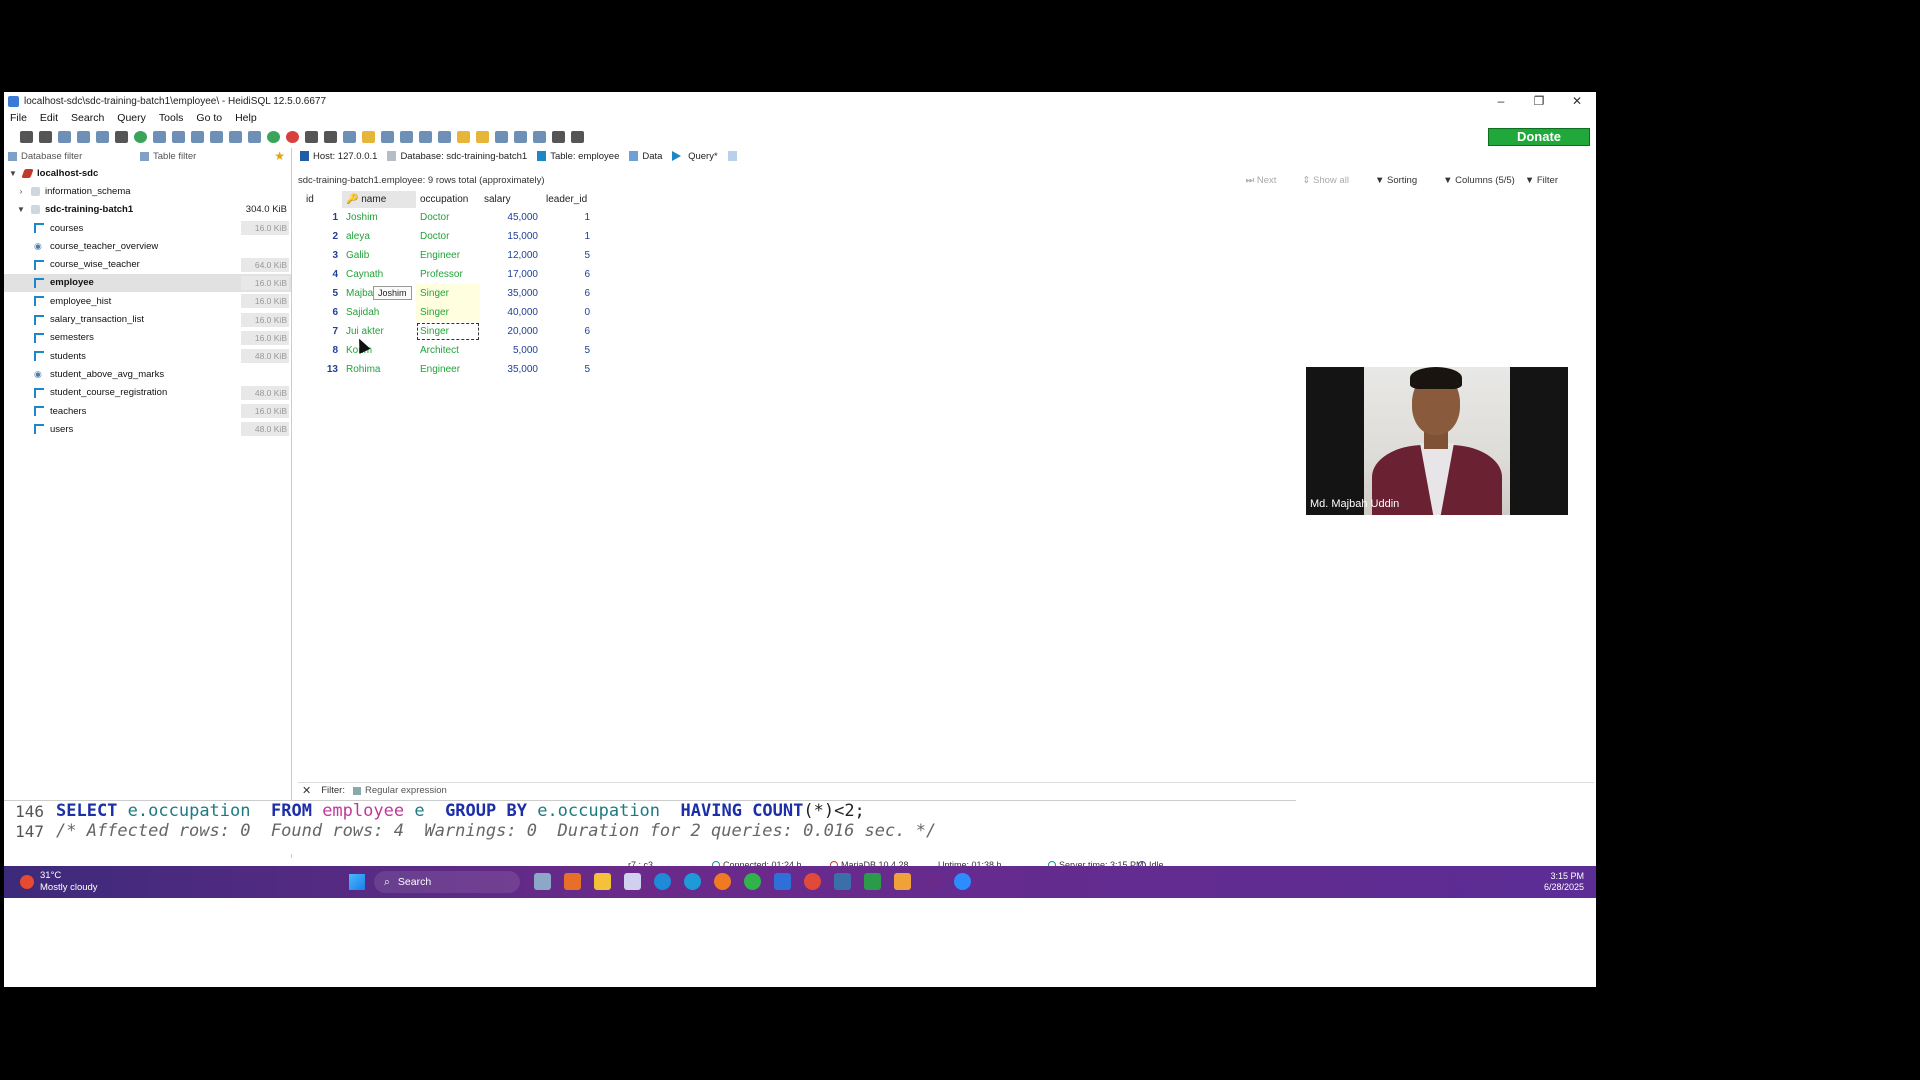 Image resolution: width=1920 pixels, height=1080 pixels. What do you see at coordinates (87, 118) in the screenshot?
I see `menu-search: Search` at bounding box center [87, 118].